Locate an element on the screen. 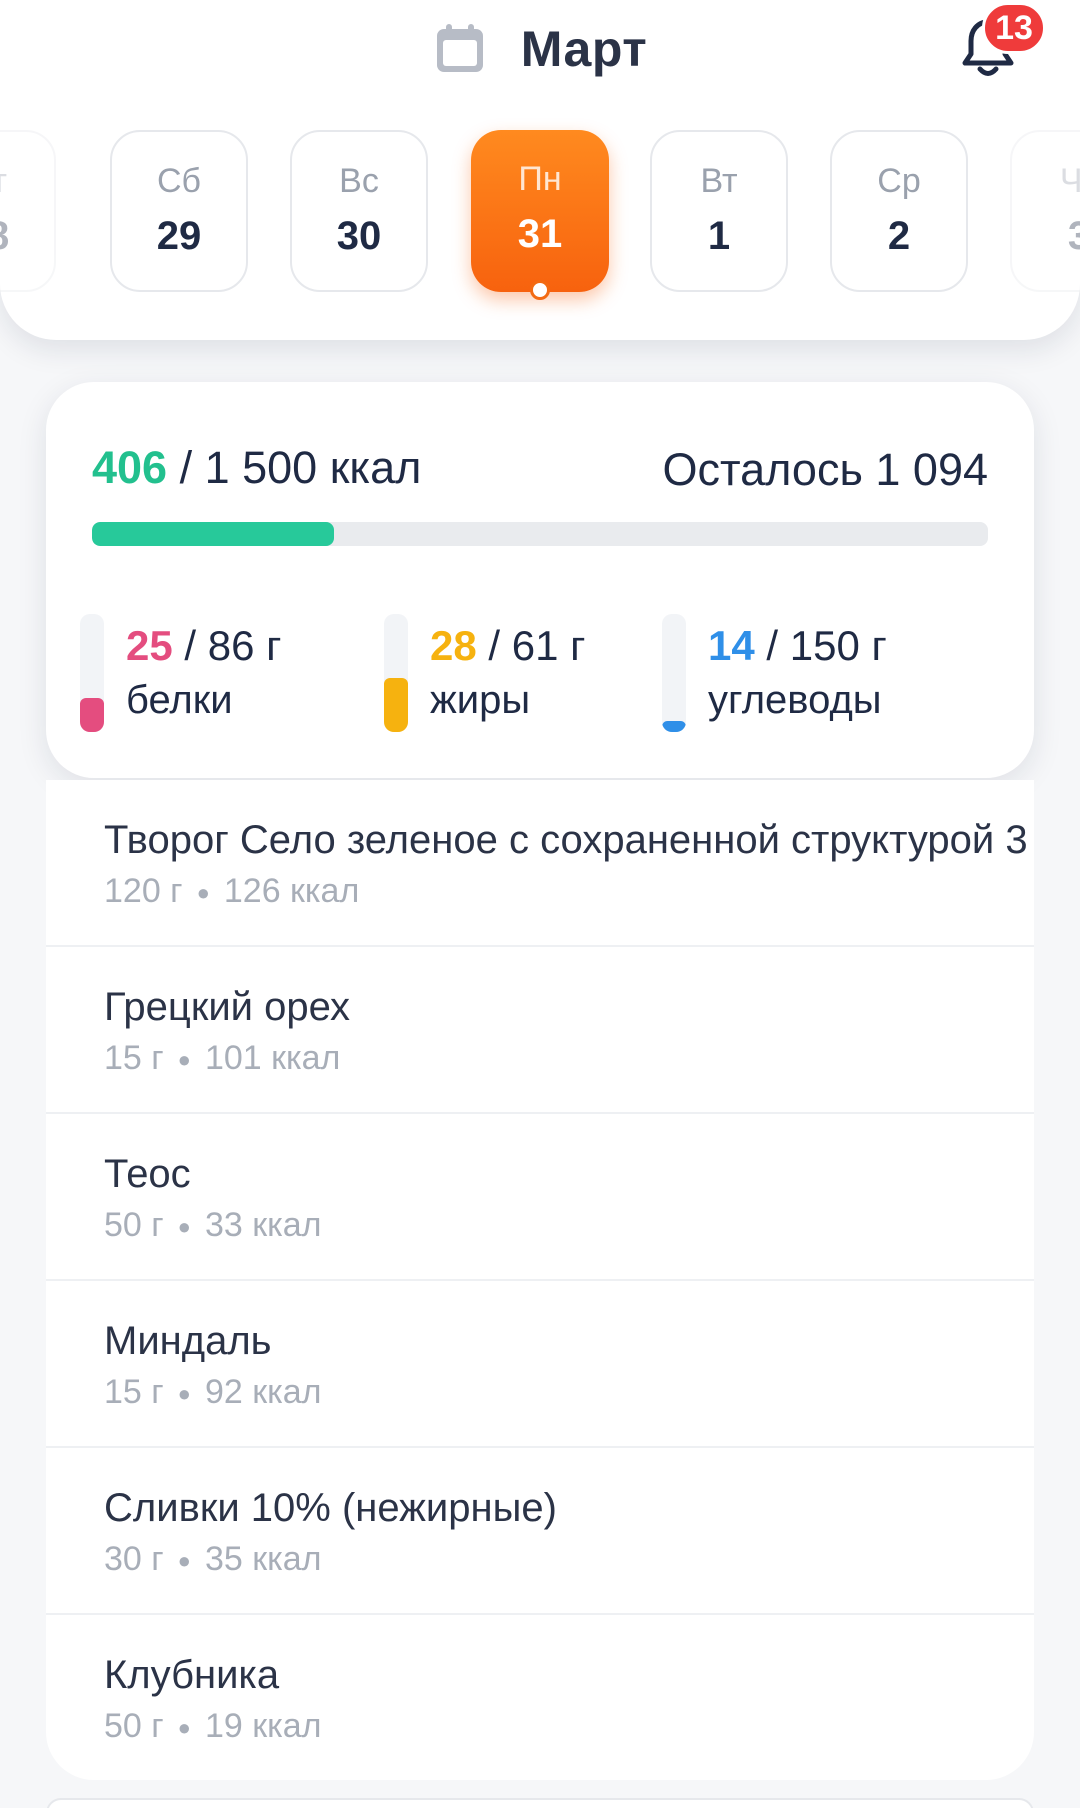 The height and width of the screenshot is (1808, 1080). calories-eaten: 406 / 1 500 ккал is located at coordinates (256, 468).